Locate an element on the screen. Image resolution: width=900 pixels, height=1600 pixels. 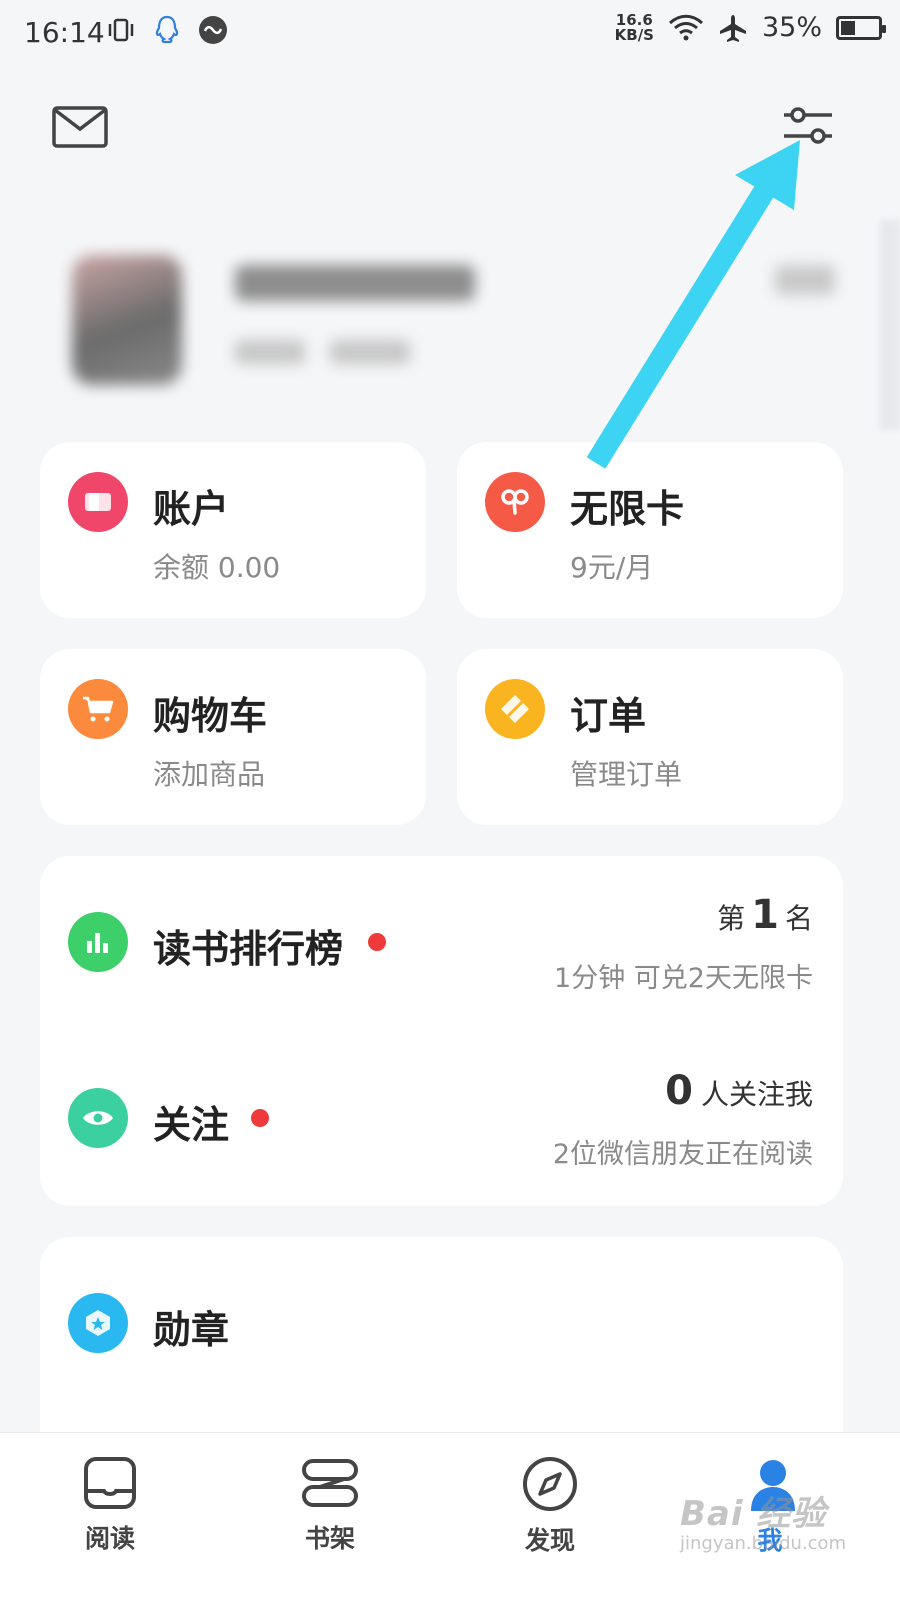
unlimited-price: 9元/月 is located at coordinates (612, 567).